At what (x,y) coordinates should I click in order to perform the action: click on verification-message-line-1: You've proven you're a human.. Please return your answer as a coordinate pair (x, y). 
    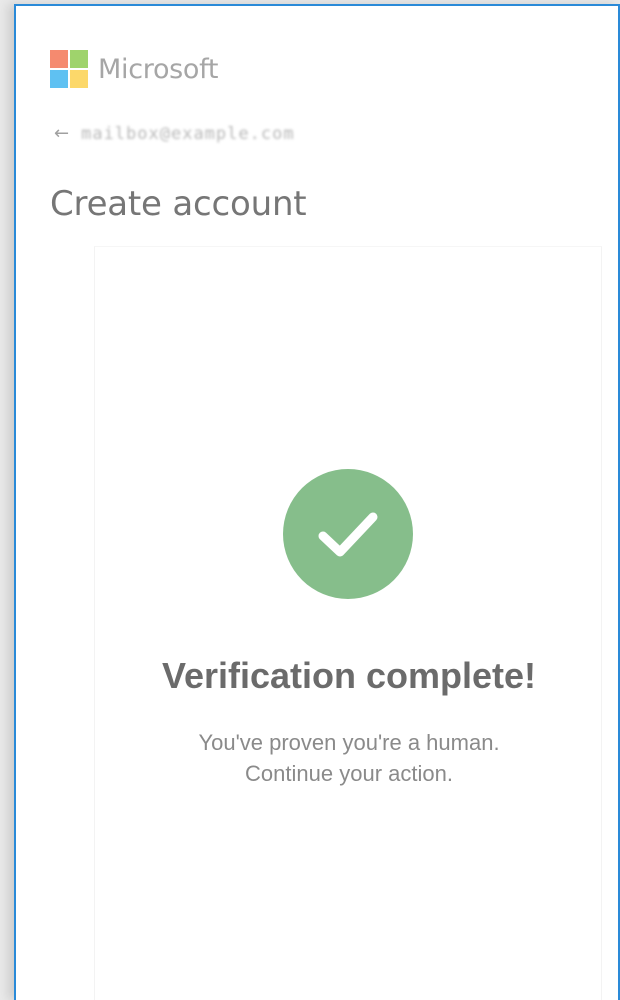
    Looking at the image, I should click on (349, 742).